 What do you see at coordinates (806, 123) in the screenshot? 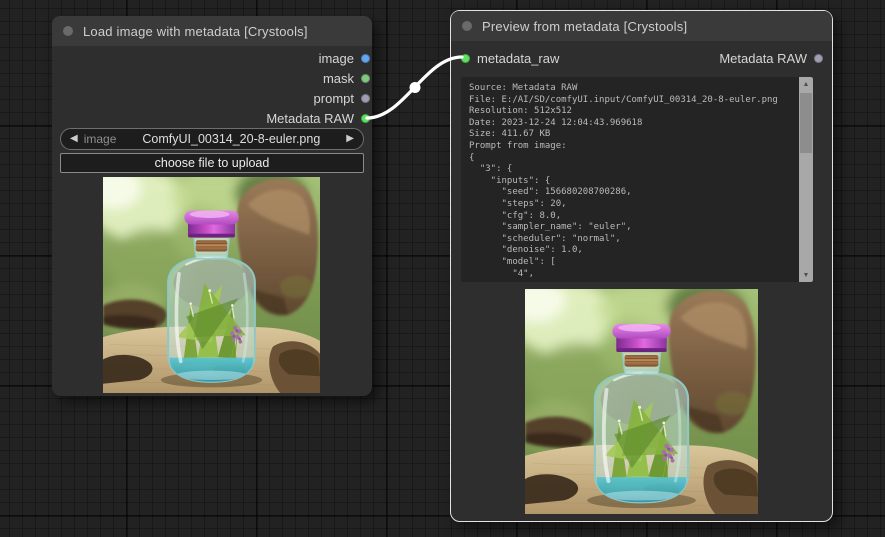
I see `scrollbar-thumb` at bounding box center [806, 123].